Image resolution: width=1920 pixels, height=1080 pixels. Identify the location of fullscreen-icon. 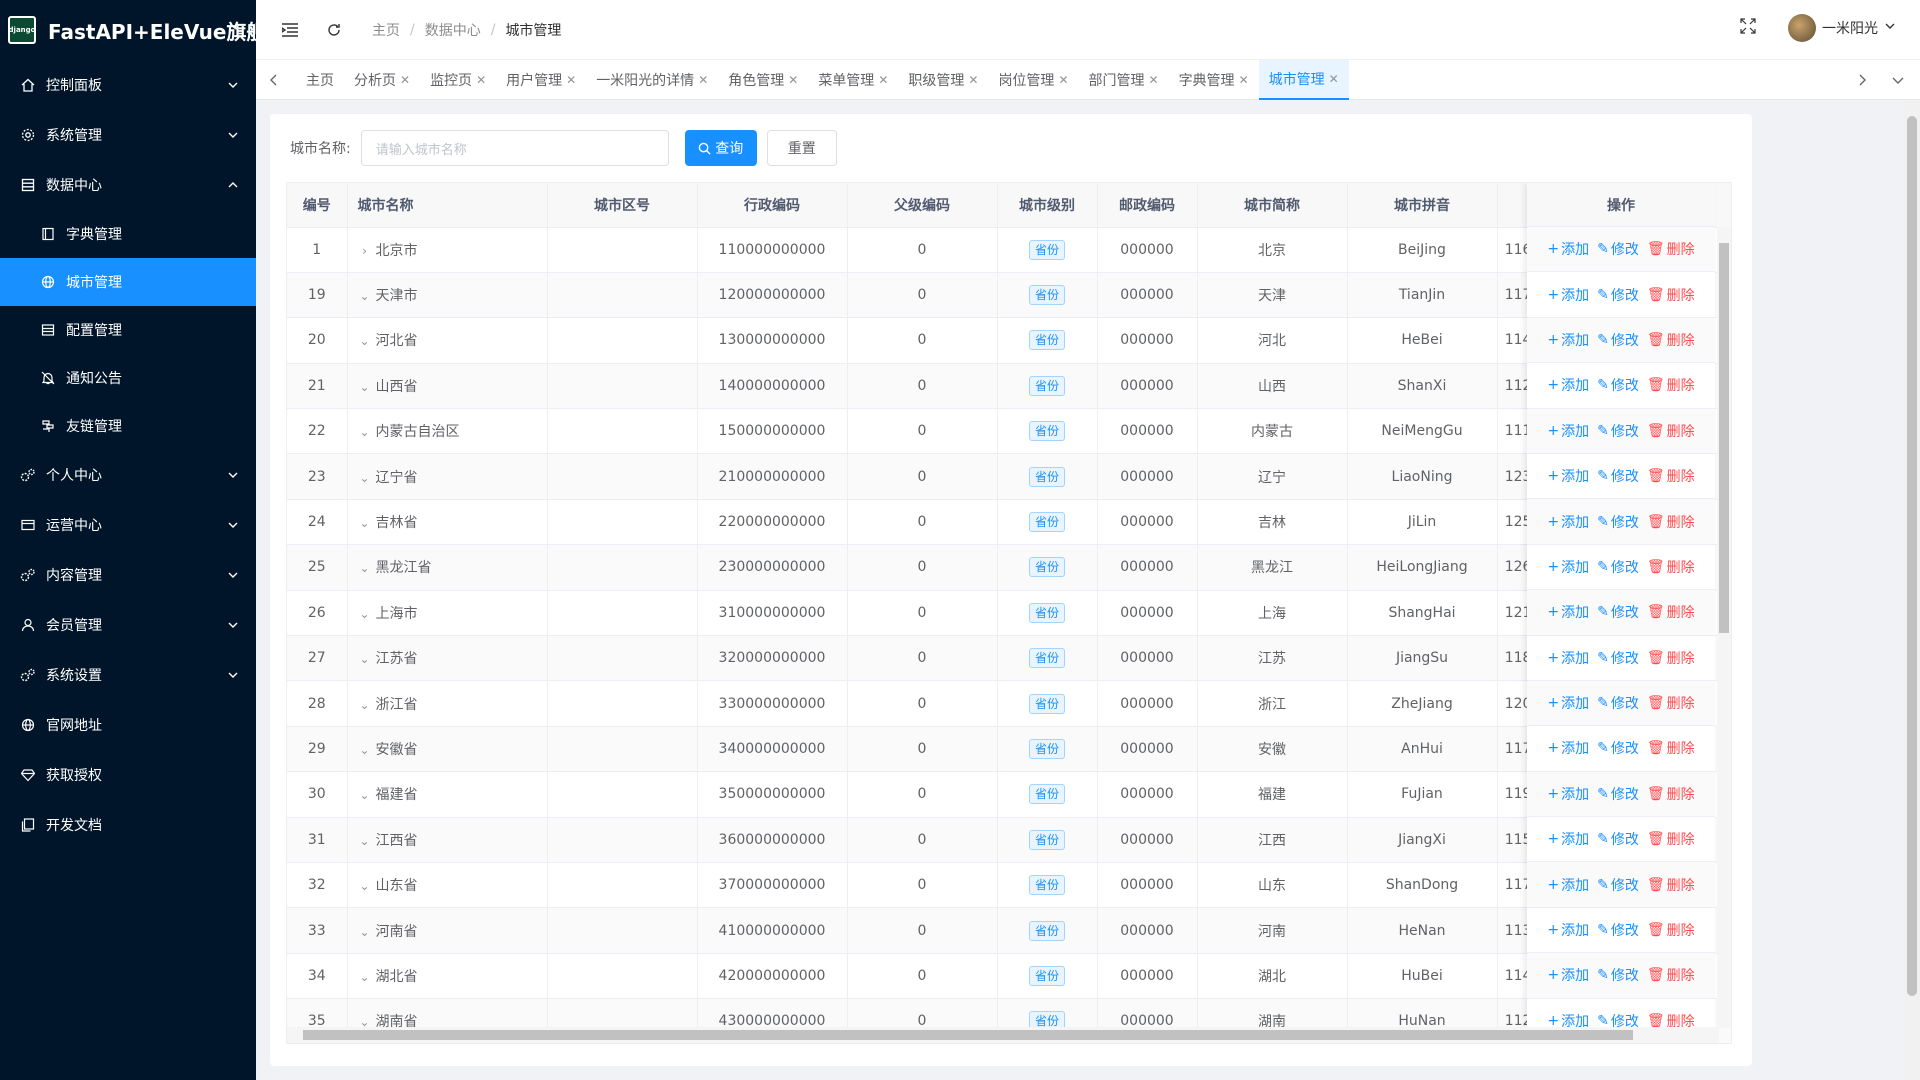
(1748, 28).